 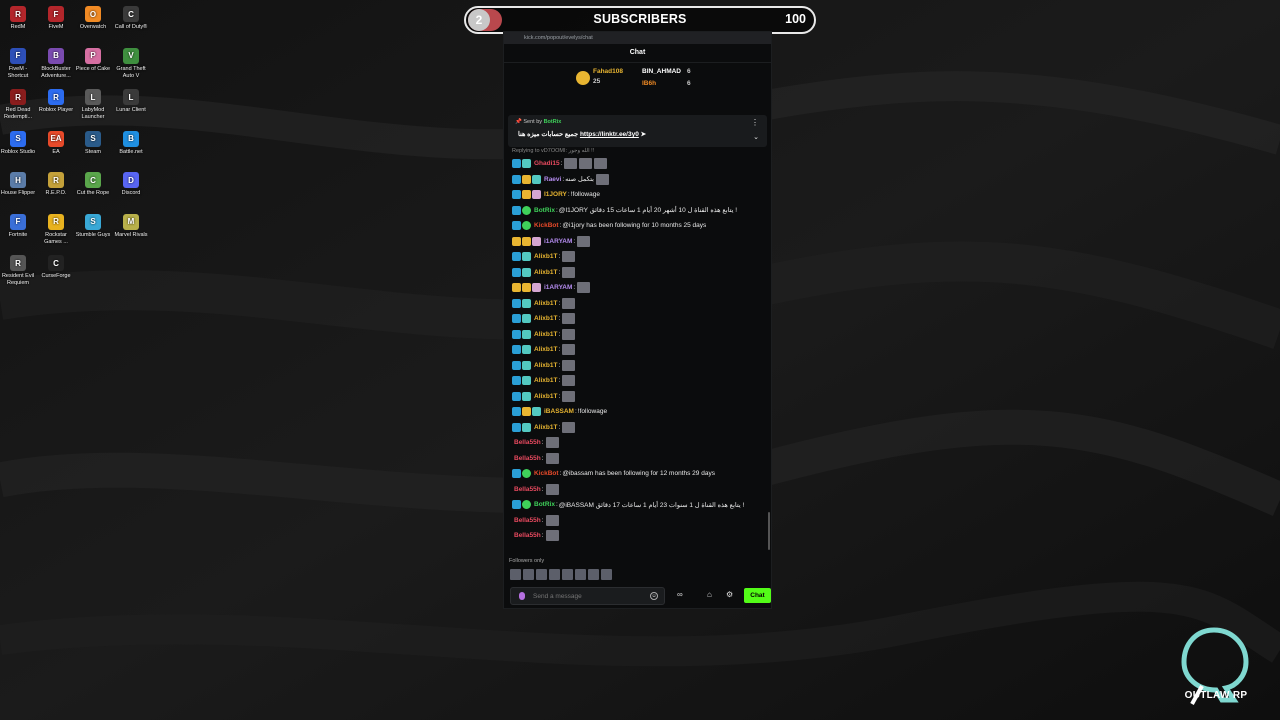 What do you see at coordinates (544, 504) in the screenshot?
I see `chat-username: BotRix` at bounding box center [544, 504].